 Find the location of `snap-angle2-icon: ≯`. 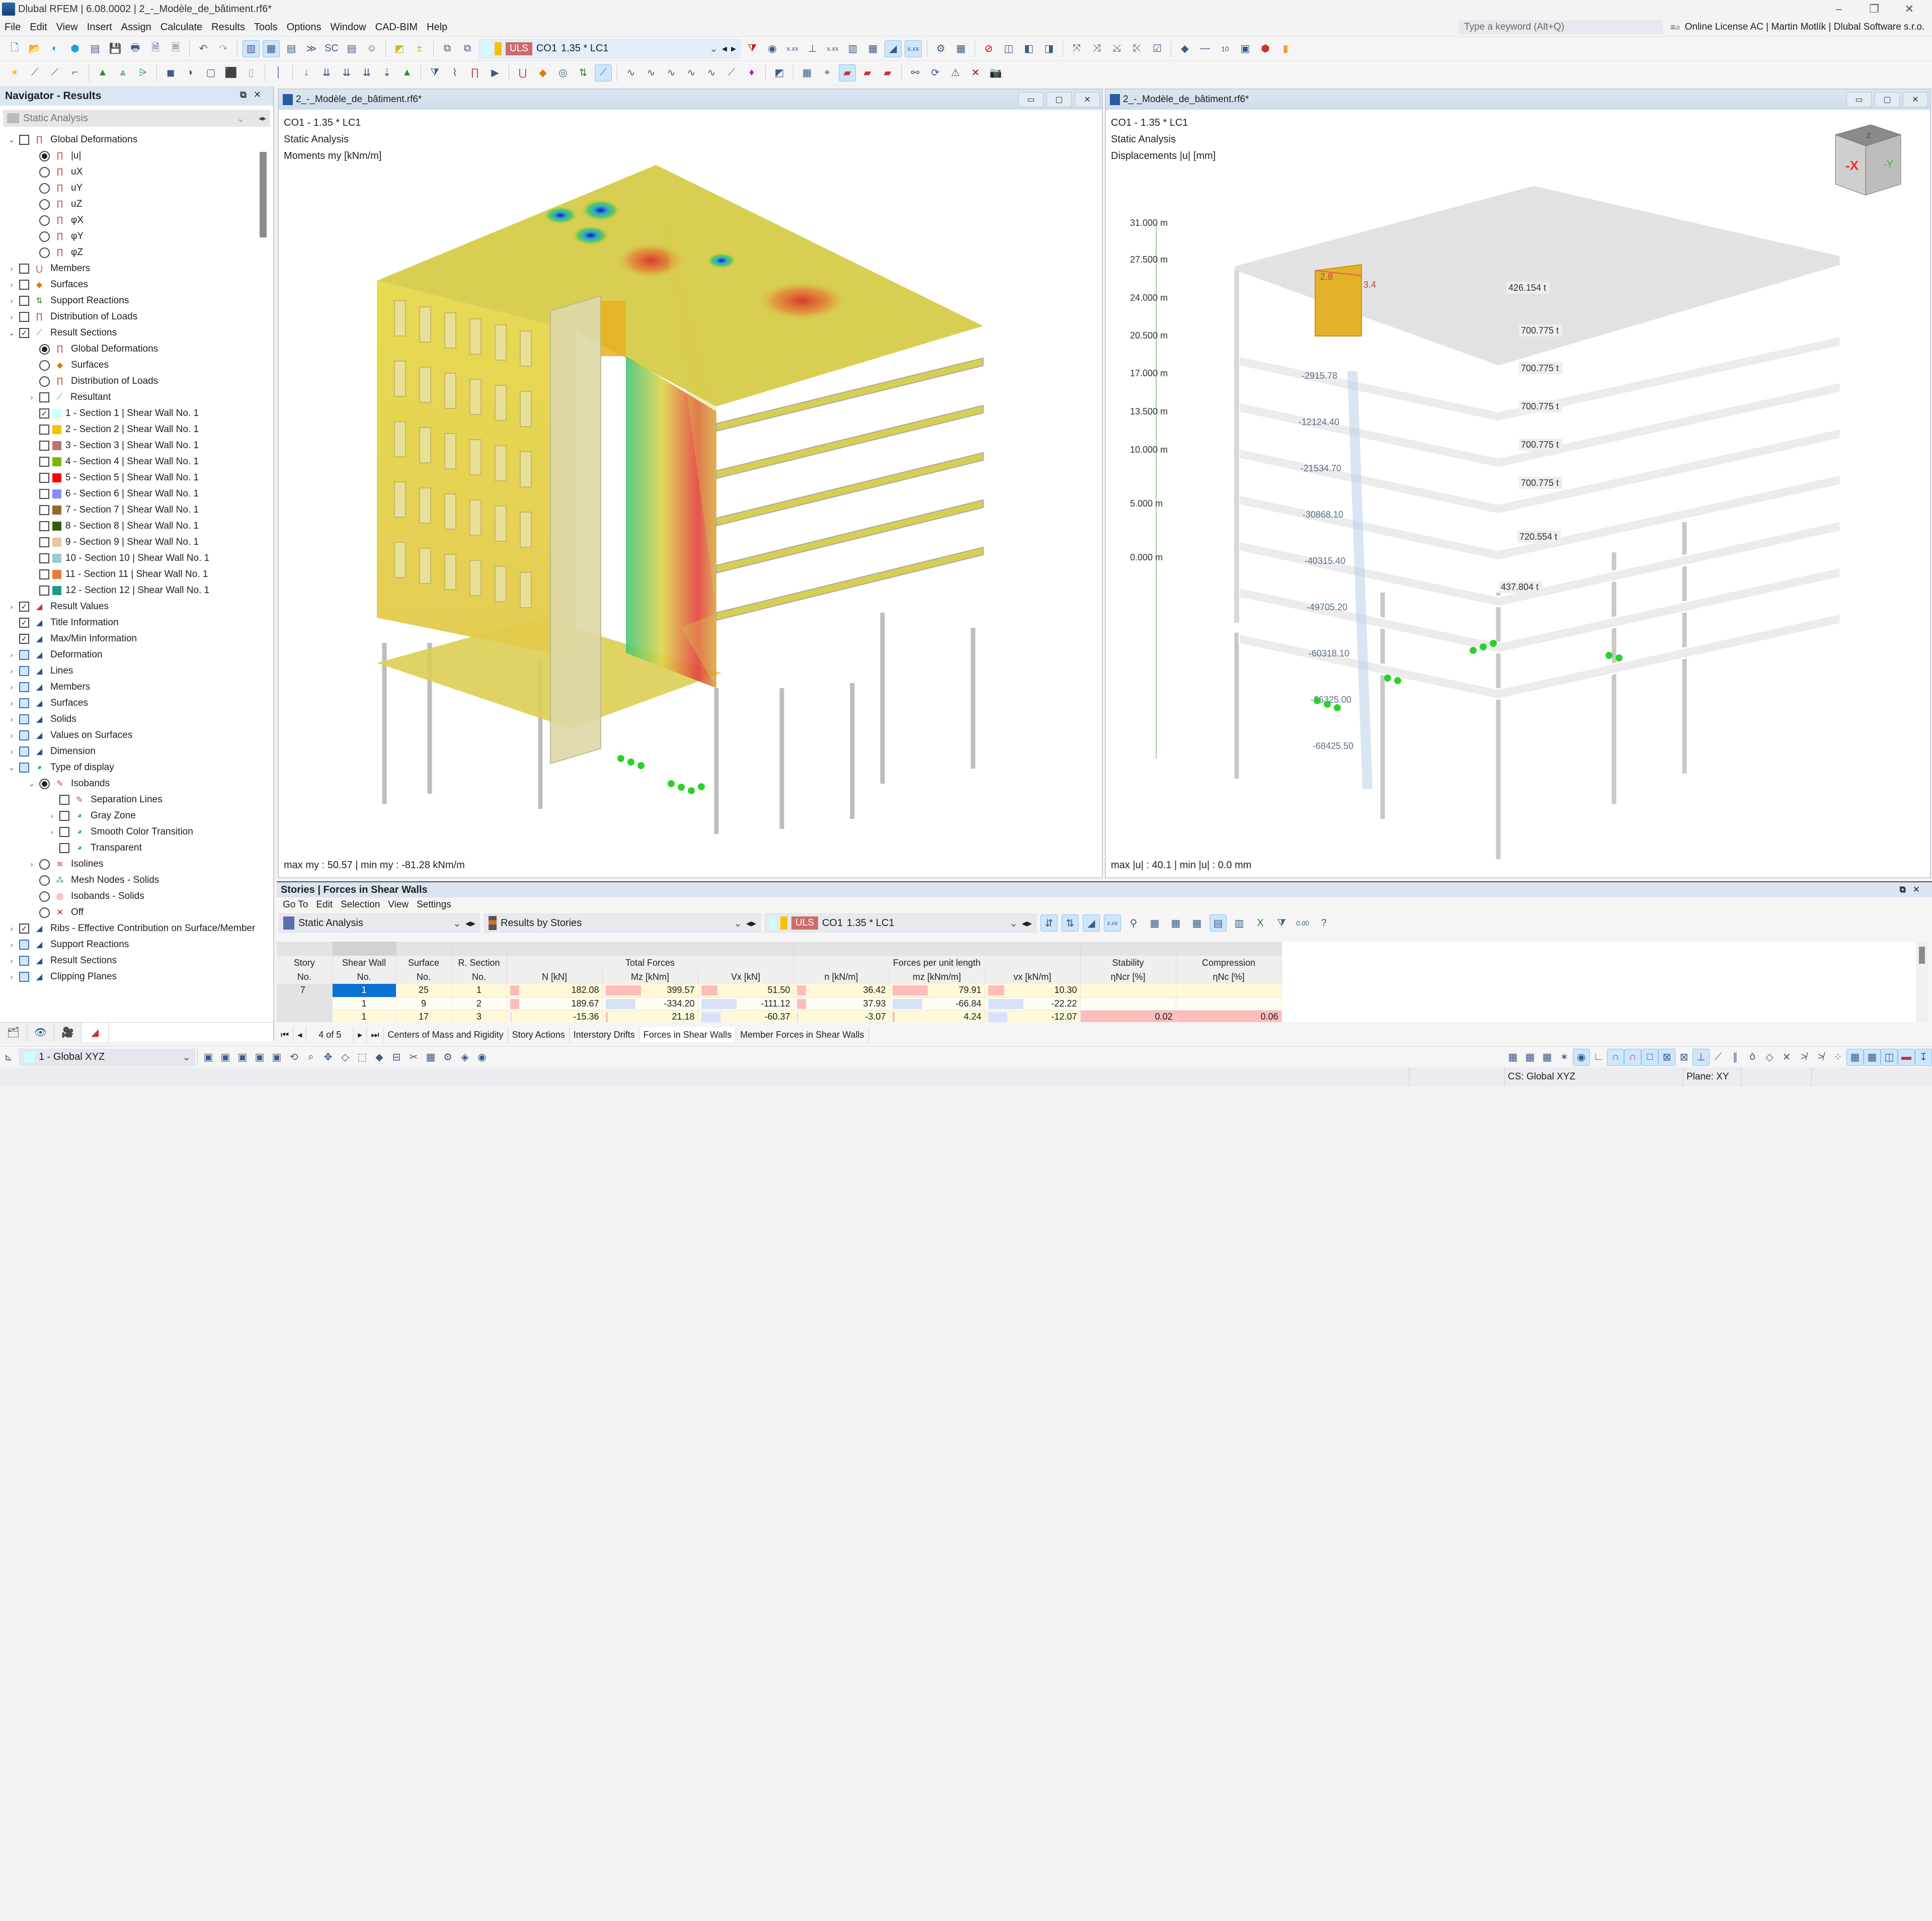

snap-angle2-icon: ≯ is located at coordinates (1820, 1057).